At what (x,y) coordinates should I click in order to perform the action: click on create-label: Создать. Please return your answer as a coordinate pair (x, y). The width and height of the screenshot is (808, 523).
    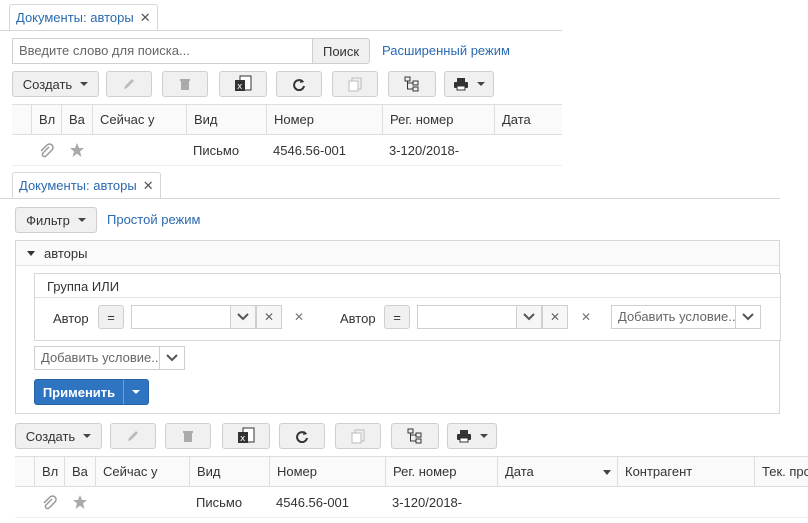
    Looking at the image, I should click on (50, 436).